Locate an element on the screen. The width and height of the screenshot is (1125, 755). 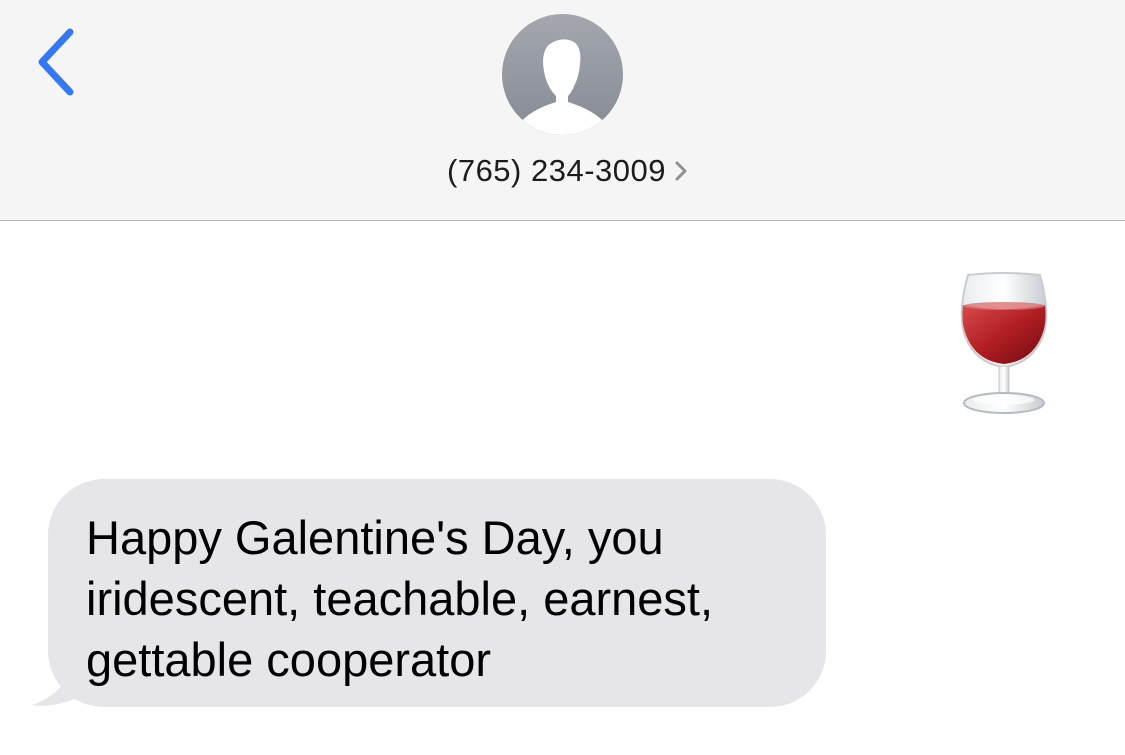
avatar is located at coordinates (562, 74).